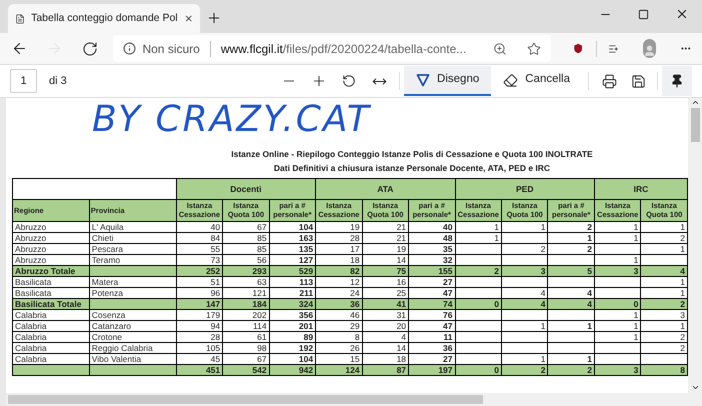  I want to click on table-cell: 184, so click(246, 303).